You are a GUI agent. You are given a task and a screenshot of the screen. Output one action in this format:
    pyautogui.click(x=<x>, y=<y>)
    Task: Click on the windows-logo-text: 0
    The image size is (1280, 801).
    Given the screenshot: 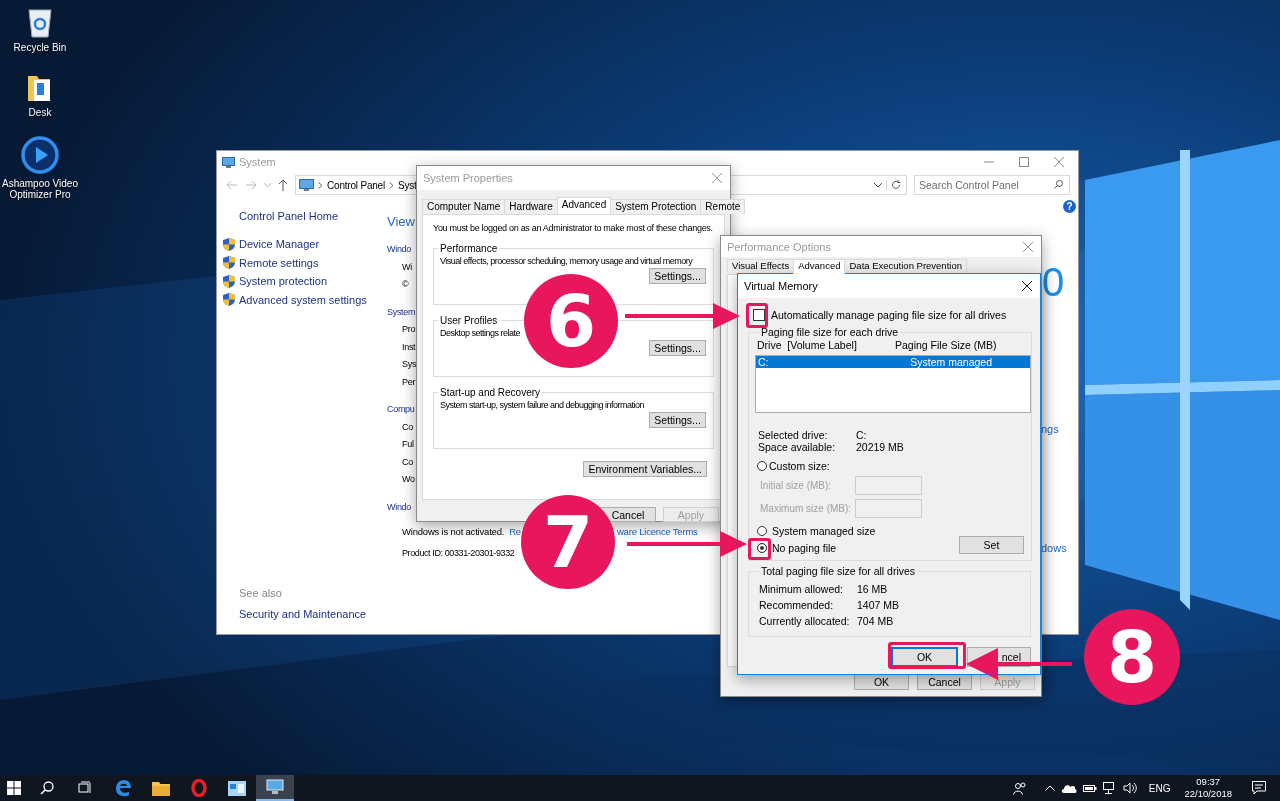 What is the action you would take?
    pyautogui.click(x=1053, y=282)
    